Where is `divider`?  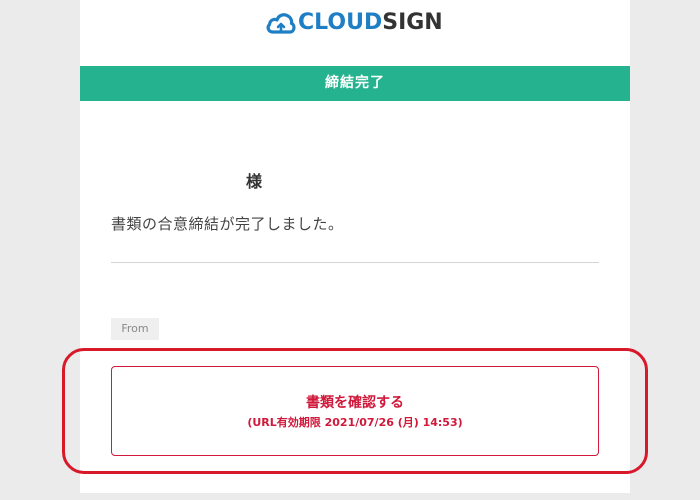 divider is located at coordinates (355, 262).